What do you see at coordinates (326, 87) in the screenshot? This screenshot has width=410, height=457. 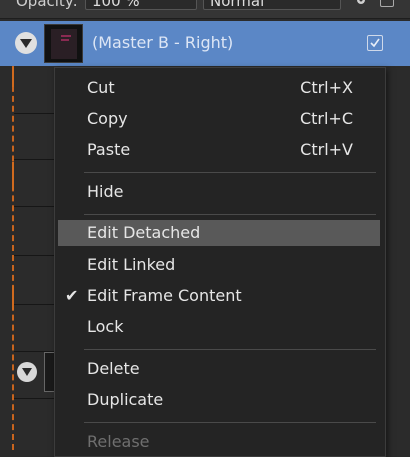 I see `menu-item-shortcut: Ctrl+X` at bounding box center [326, 87].